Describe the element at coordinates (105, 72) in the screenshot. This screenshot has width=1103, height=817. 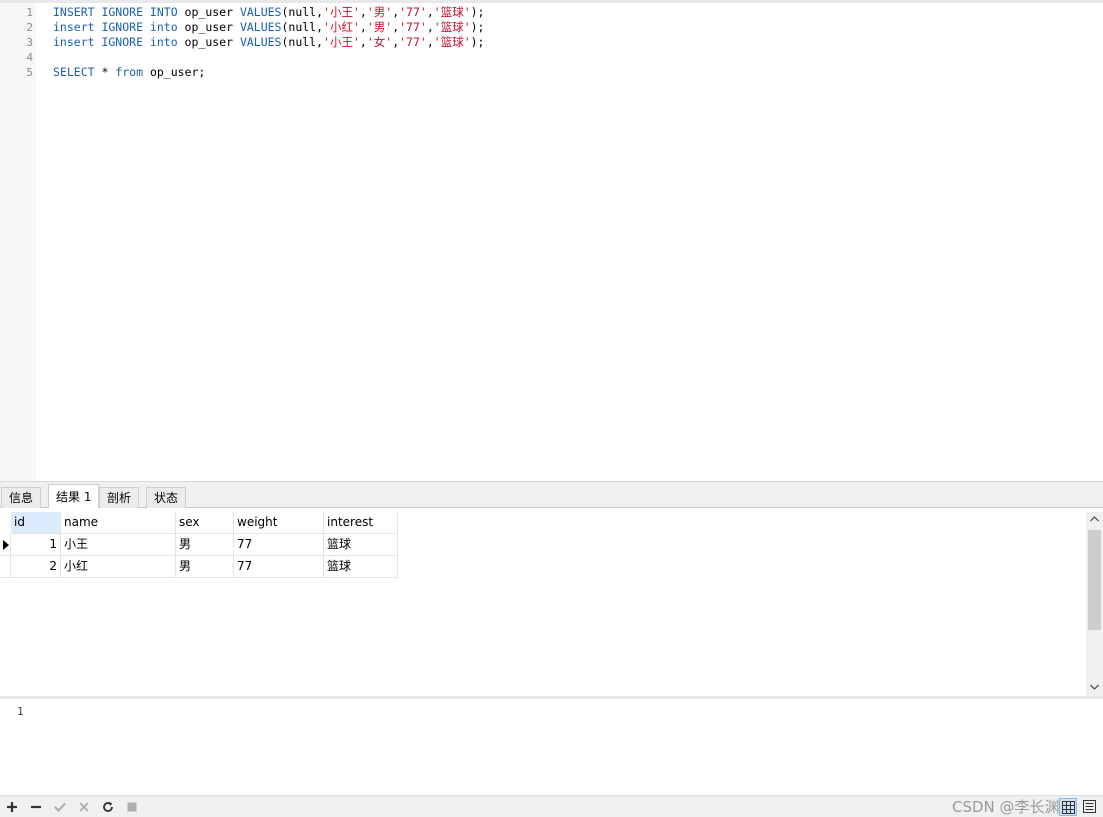
I see `sql-text: *` at that location.